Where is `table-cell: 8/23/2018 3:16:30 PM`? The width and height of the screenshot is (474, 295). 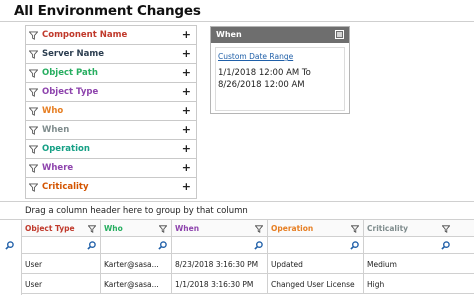
table-cell: 8/23/2018 3:16:30 PM is located at coordinates (220, 263).